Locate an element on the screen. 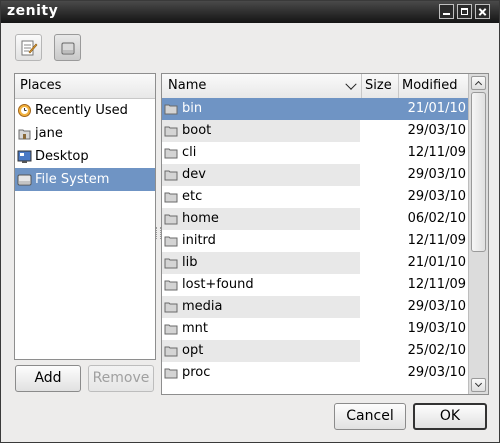  window-title: zenity is located at coordinates (33, 11).